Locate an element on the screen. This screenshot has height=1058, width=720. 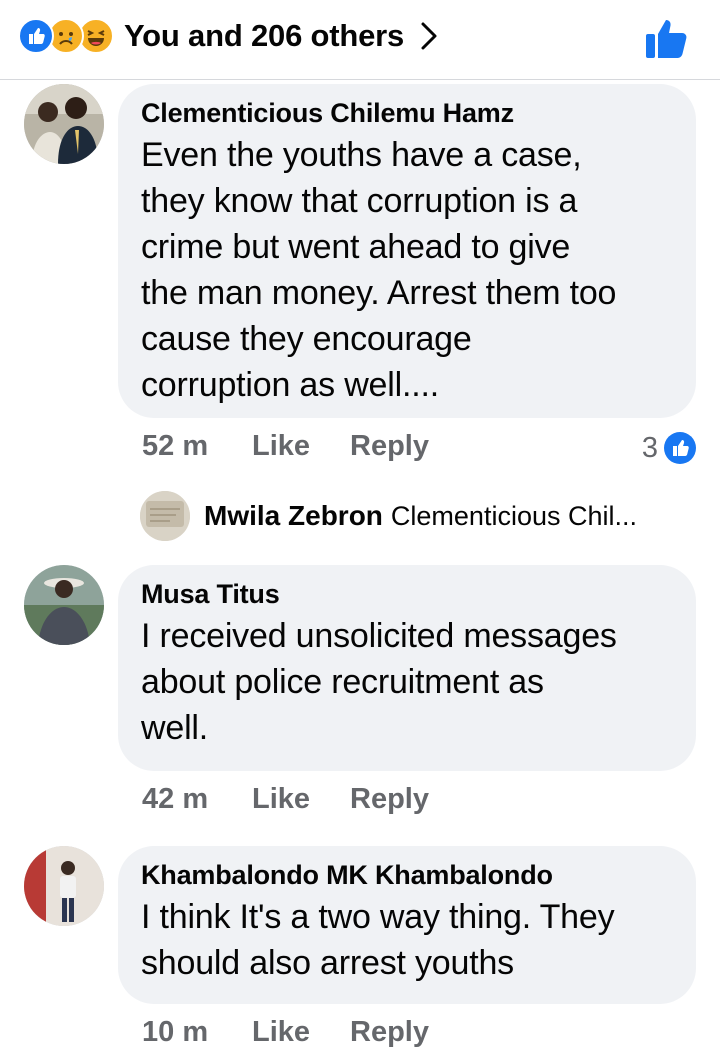
comment-author: Khambalondo MK Khambalondo is located at coordinates (406, 875).